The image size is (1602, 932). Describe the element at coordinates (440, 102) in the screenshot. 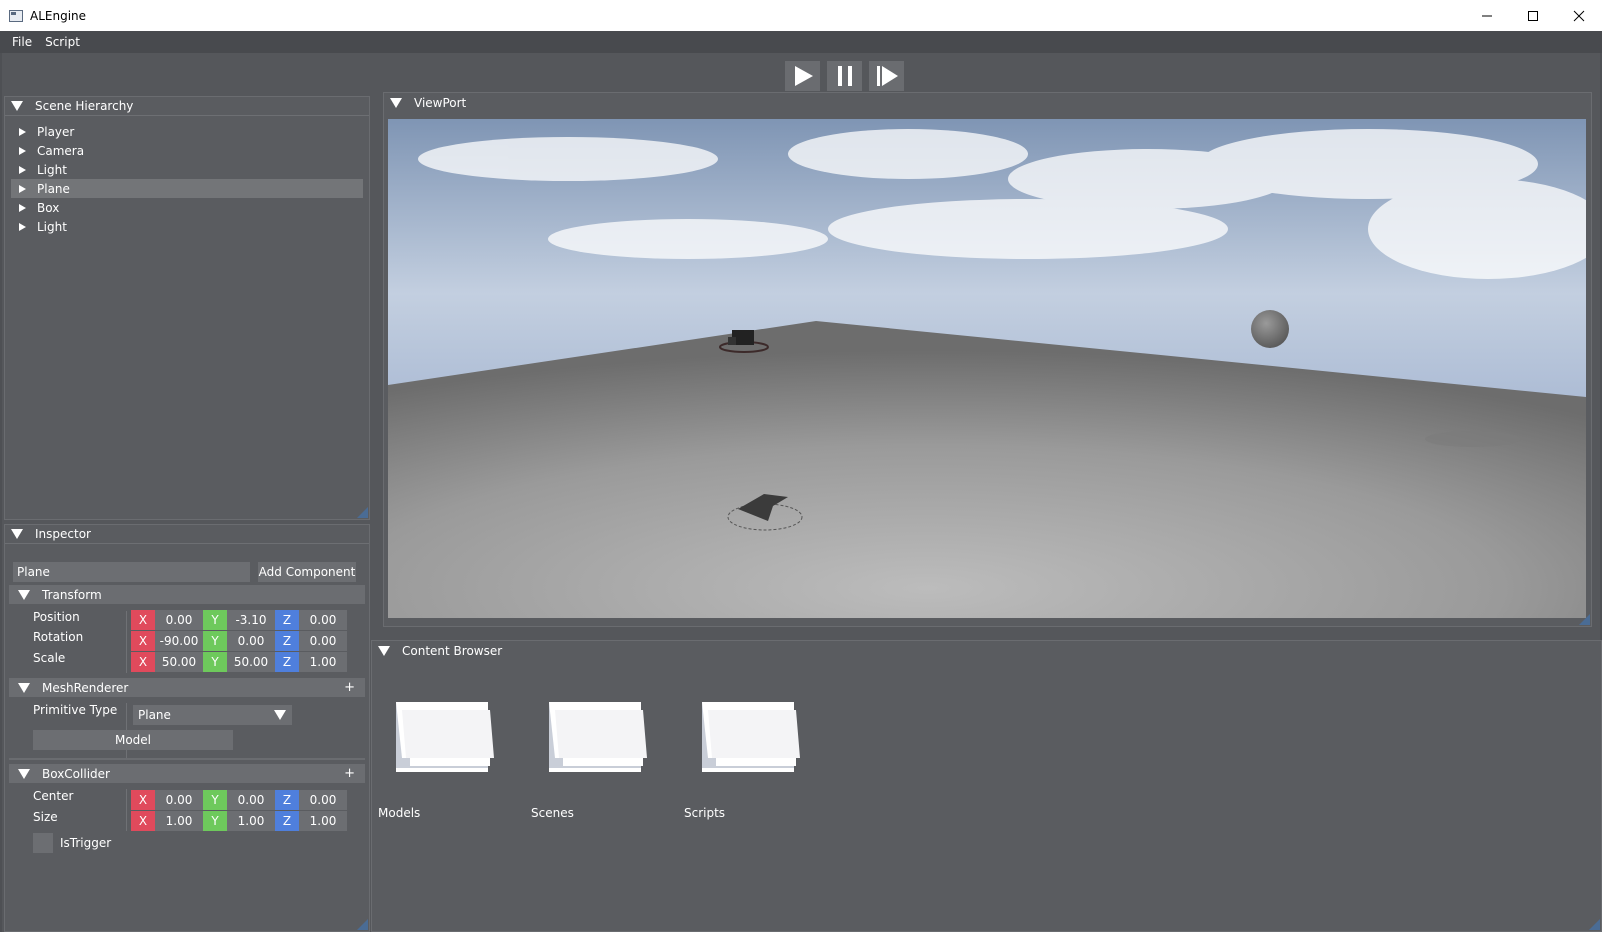

I see `viewport-title: ViewPort` at that location.